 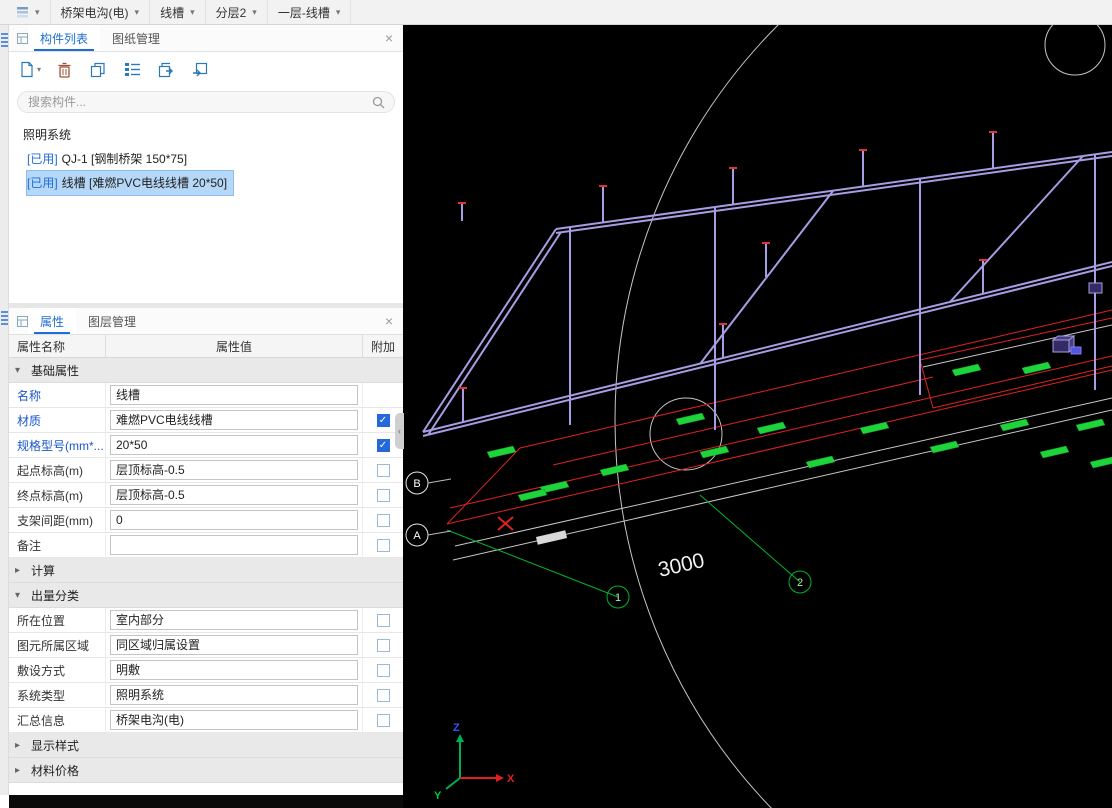 I want to click on property-row: 起点标高(m) 层顶标高-0.5, so click(x=206, y=470).